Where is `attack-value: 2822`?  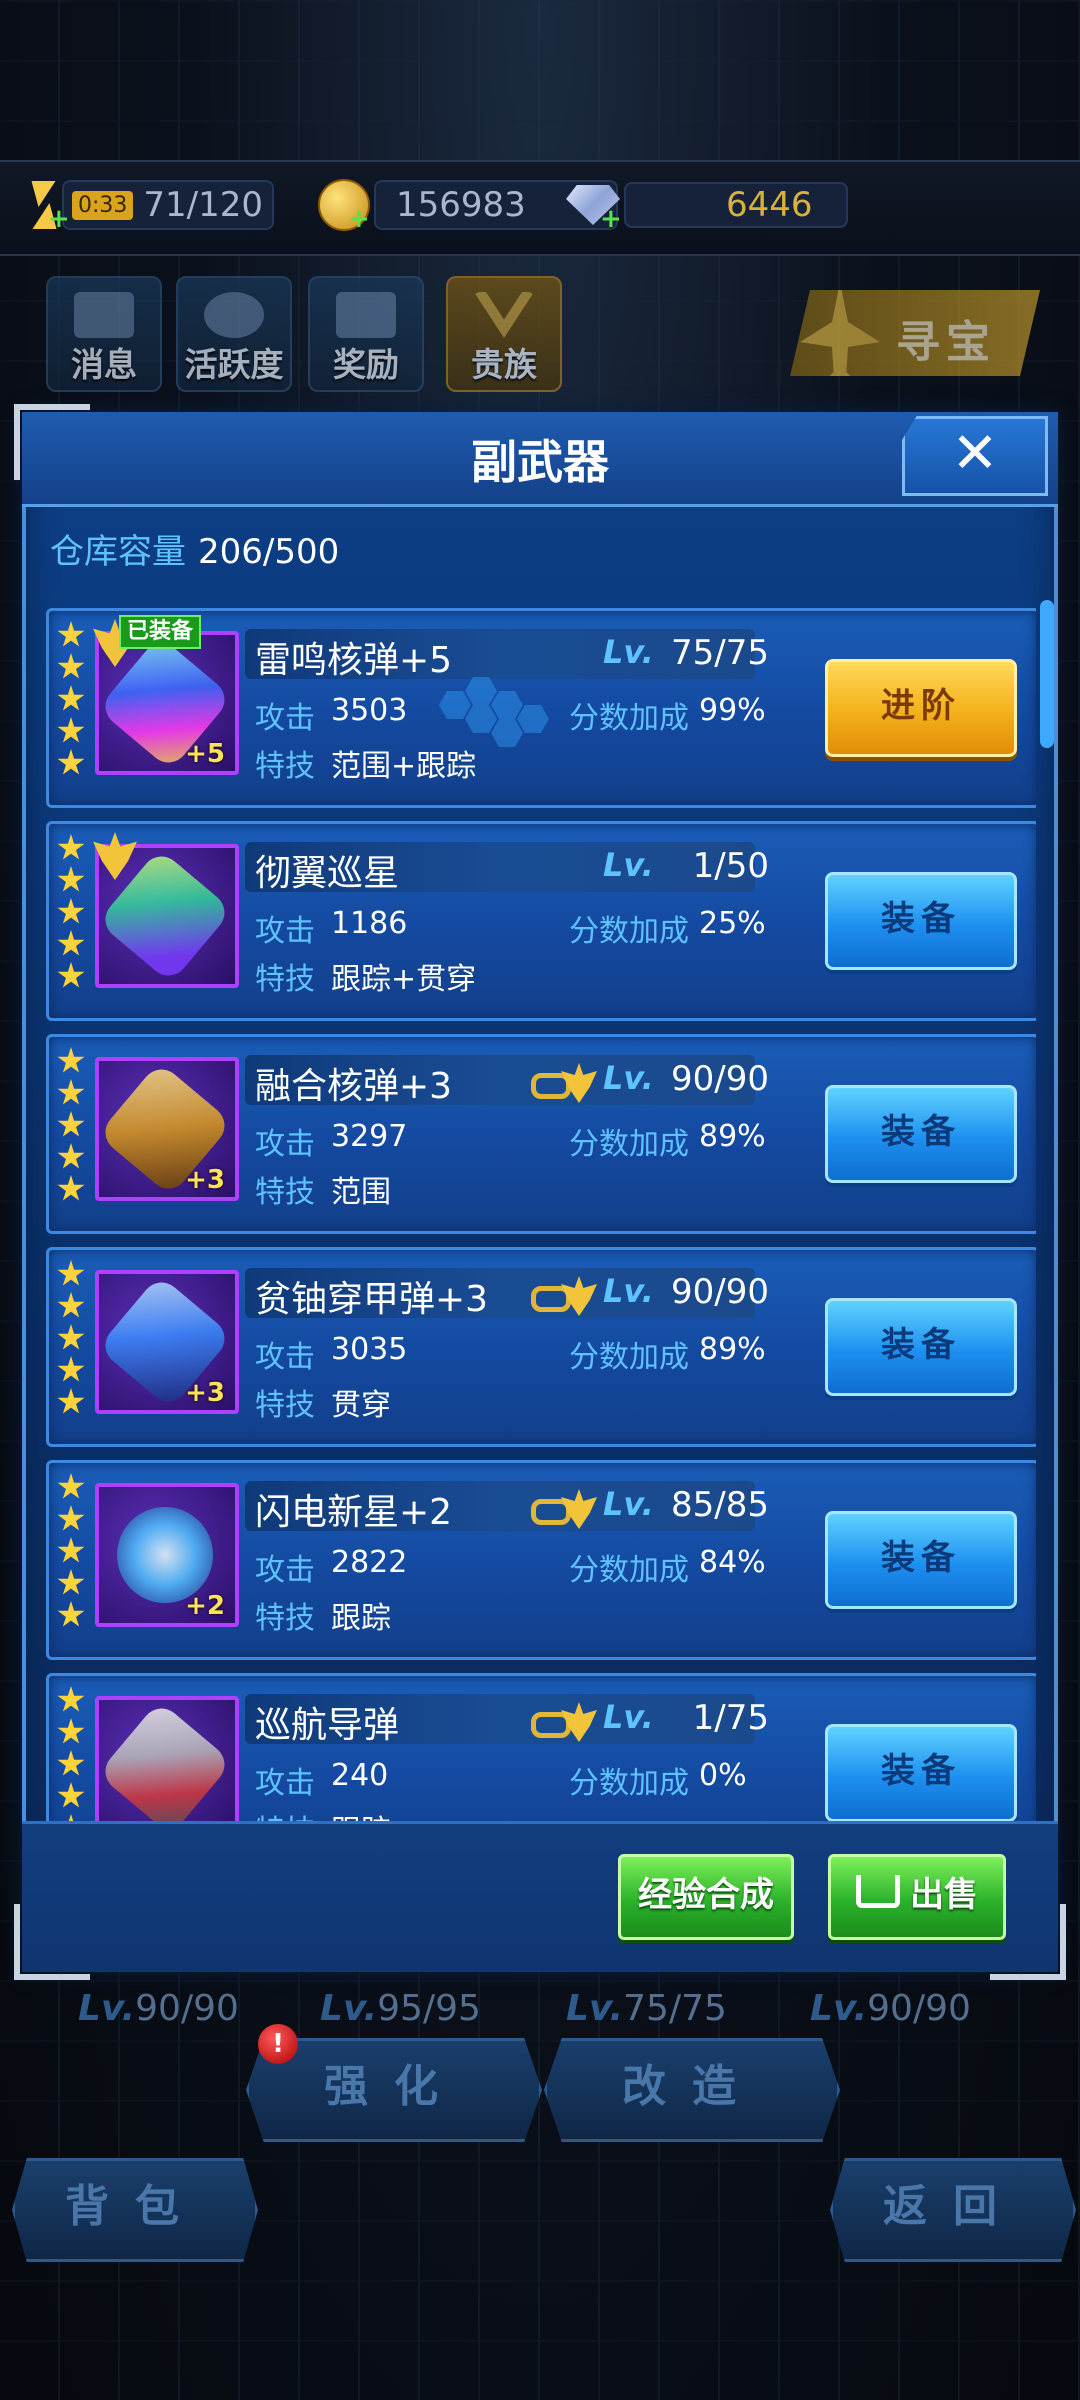
attack-value: 2822 is located at coordinates (369, 1562).